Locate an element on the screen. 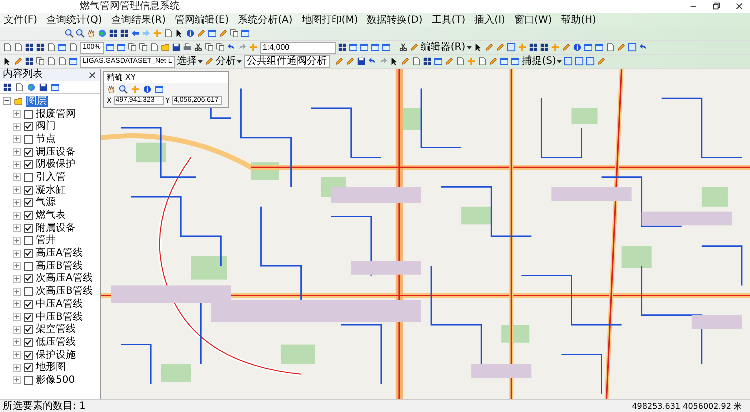  layer-name: 气源 is located at coordinates (46, 202).